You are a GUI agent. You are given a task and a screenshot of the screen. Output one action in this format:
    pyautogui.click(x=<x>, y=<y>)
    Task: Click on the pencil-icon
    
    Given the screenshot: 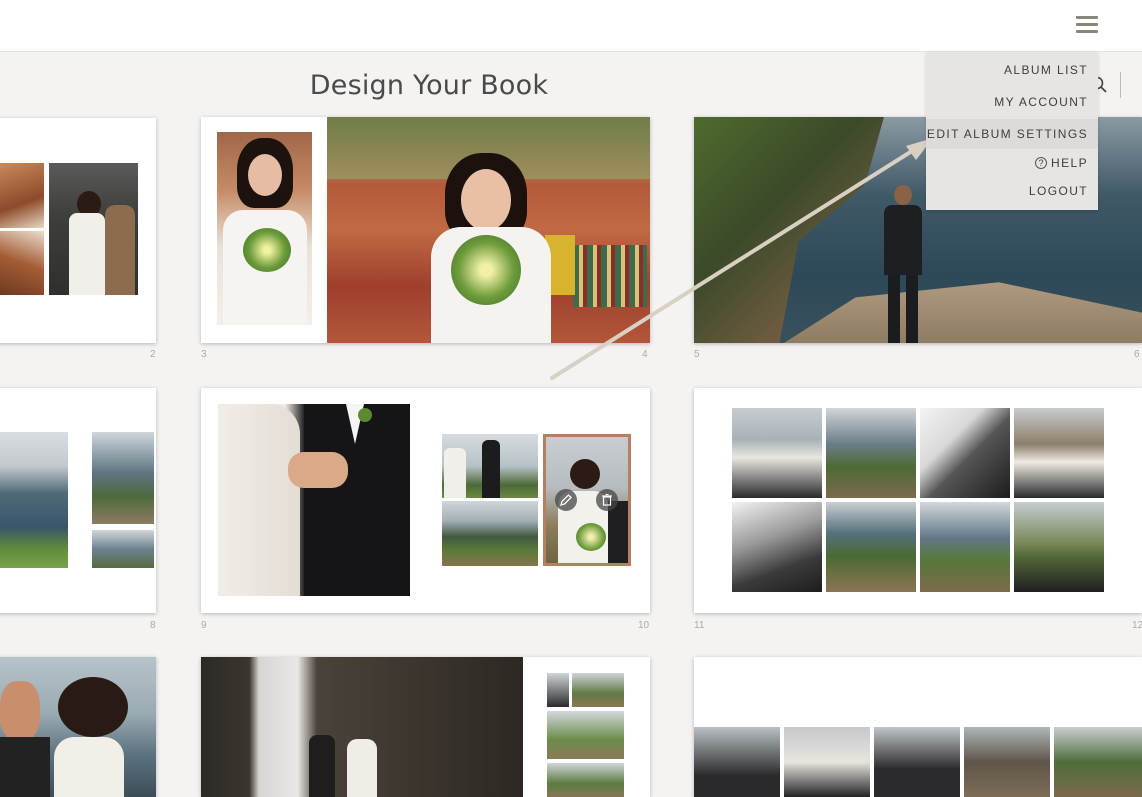 What is the action you would take?
    pyautogui.click(x=566, y=500)
    